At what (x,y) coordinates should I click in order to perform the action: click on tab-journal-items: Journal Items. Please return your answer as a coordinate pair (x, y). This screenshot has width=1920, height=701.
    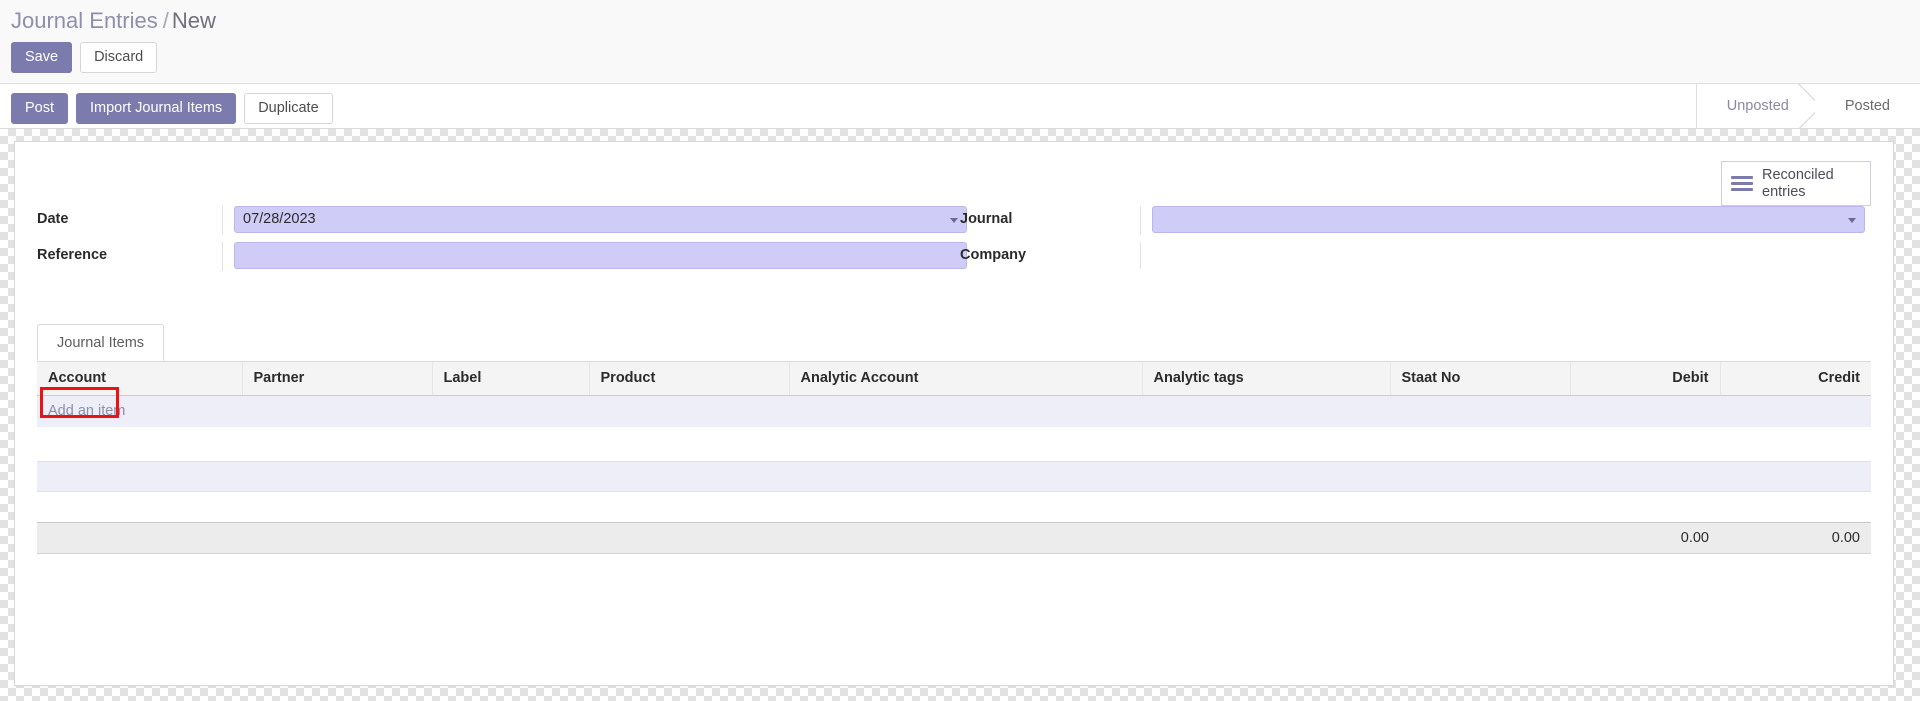
    Looking at the image, I should click on (101, 342).